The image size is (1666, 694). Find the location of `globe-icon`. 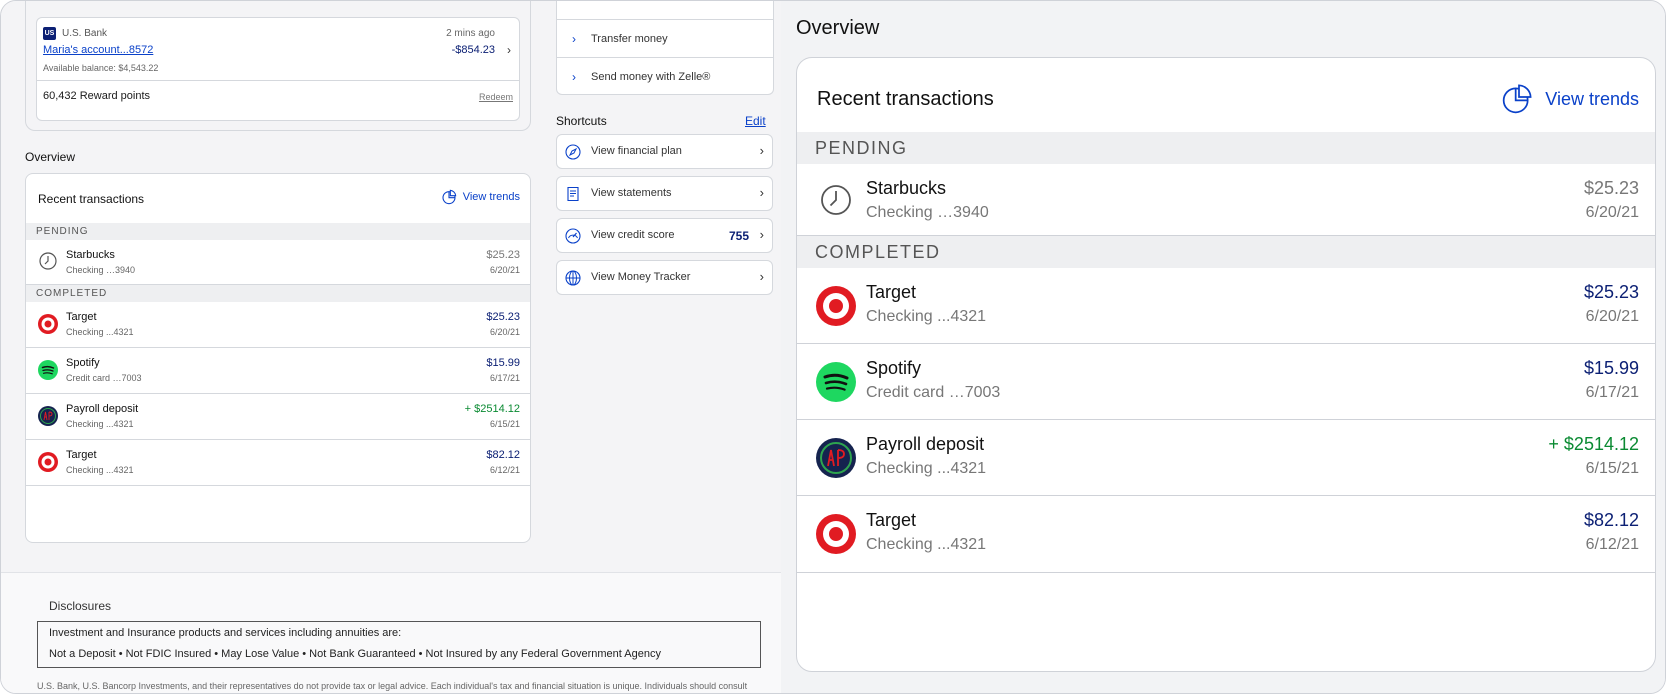

globe-icon is located at coordinates (573, 278).